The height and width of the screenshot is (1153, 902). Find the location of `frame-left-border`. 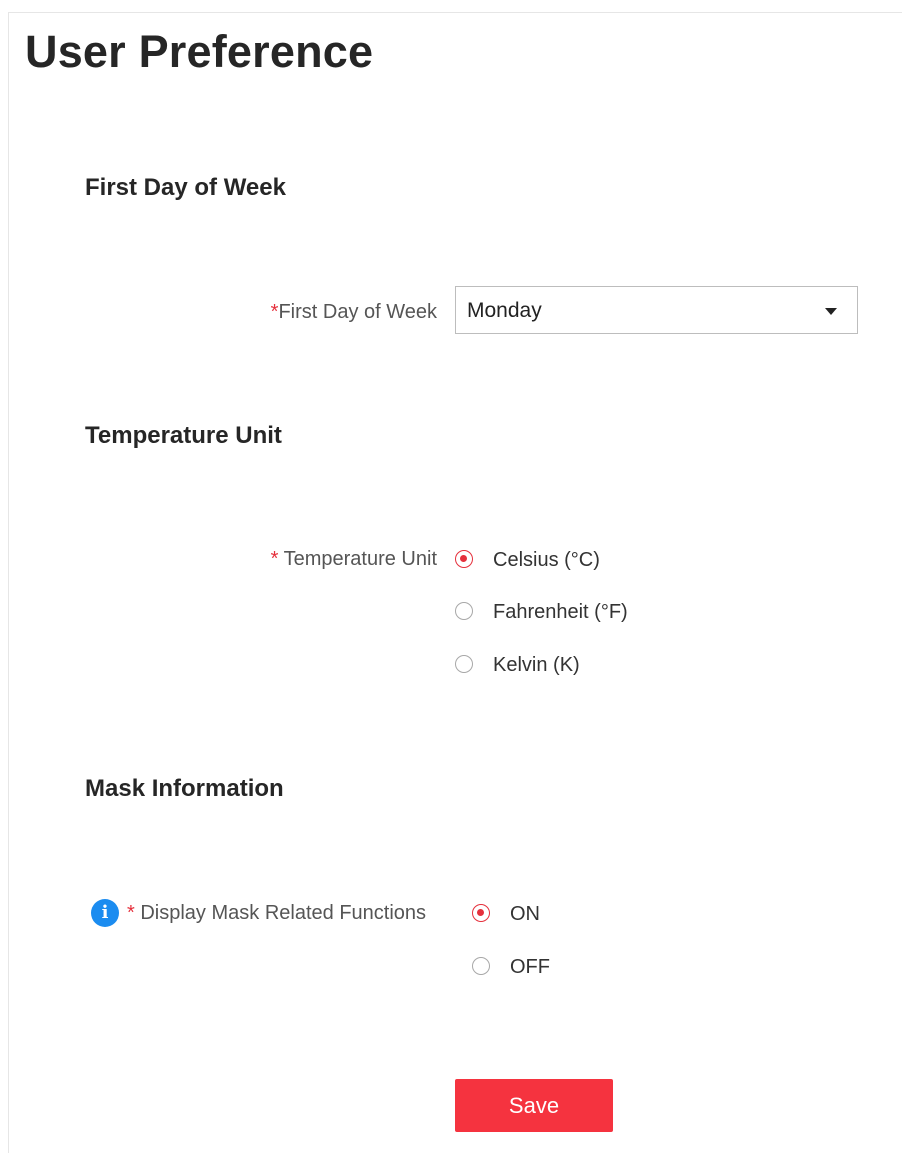

frame-left-border is located at coordinates (8, 582).